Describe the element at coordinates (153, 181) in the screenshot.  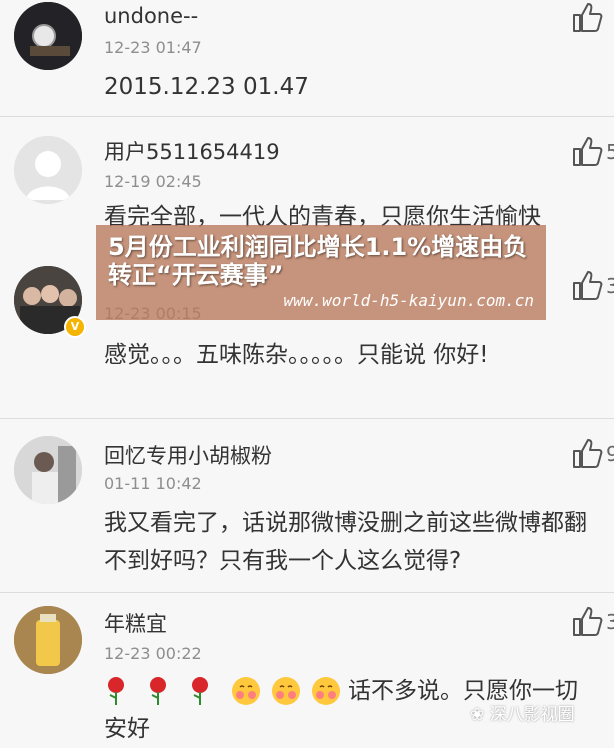
I see `timestamp: 12-19 02:45` at that location.